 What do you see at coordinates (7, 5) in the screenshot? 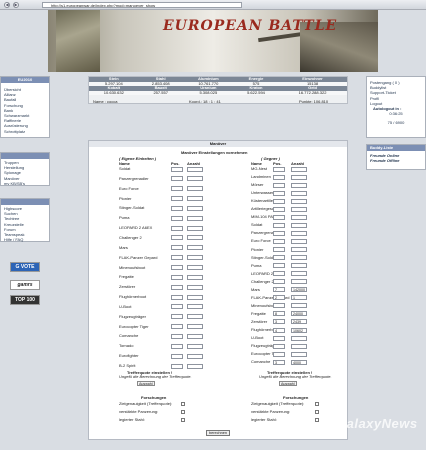
I see `back-button: ◀` at bounding box center [7, 5].